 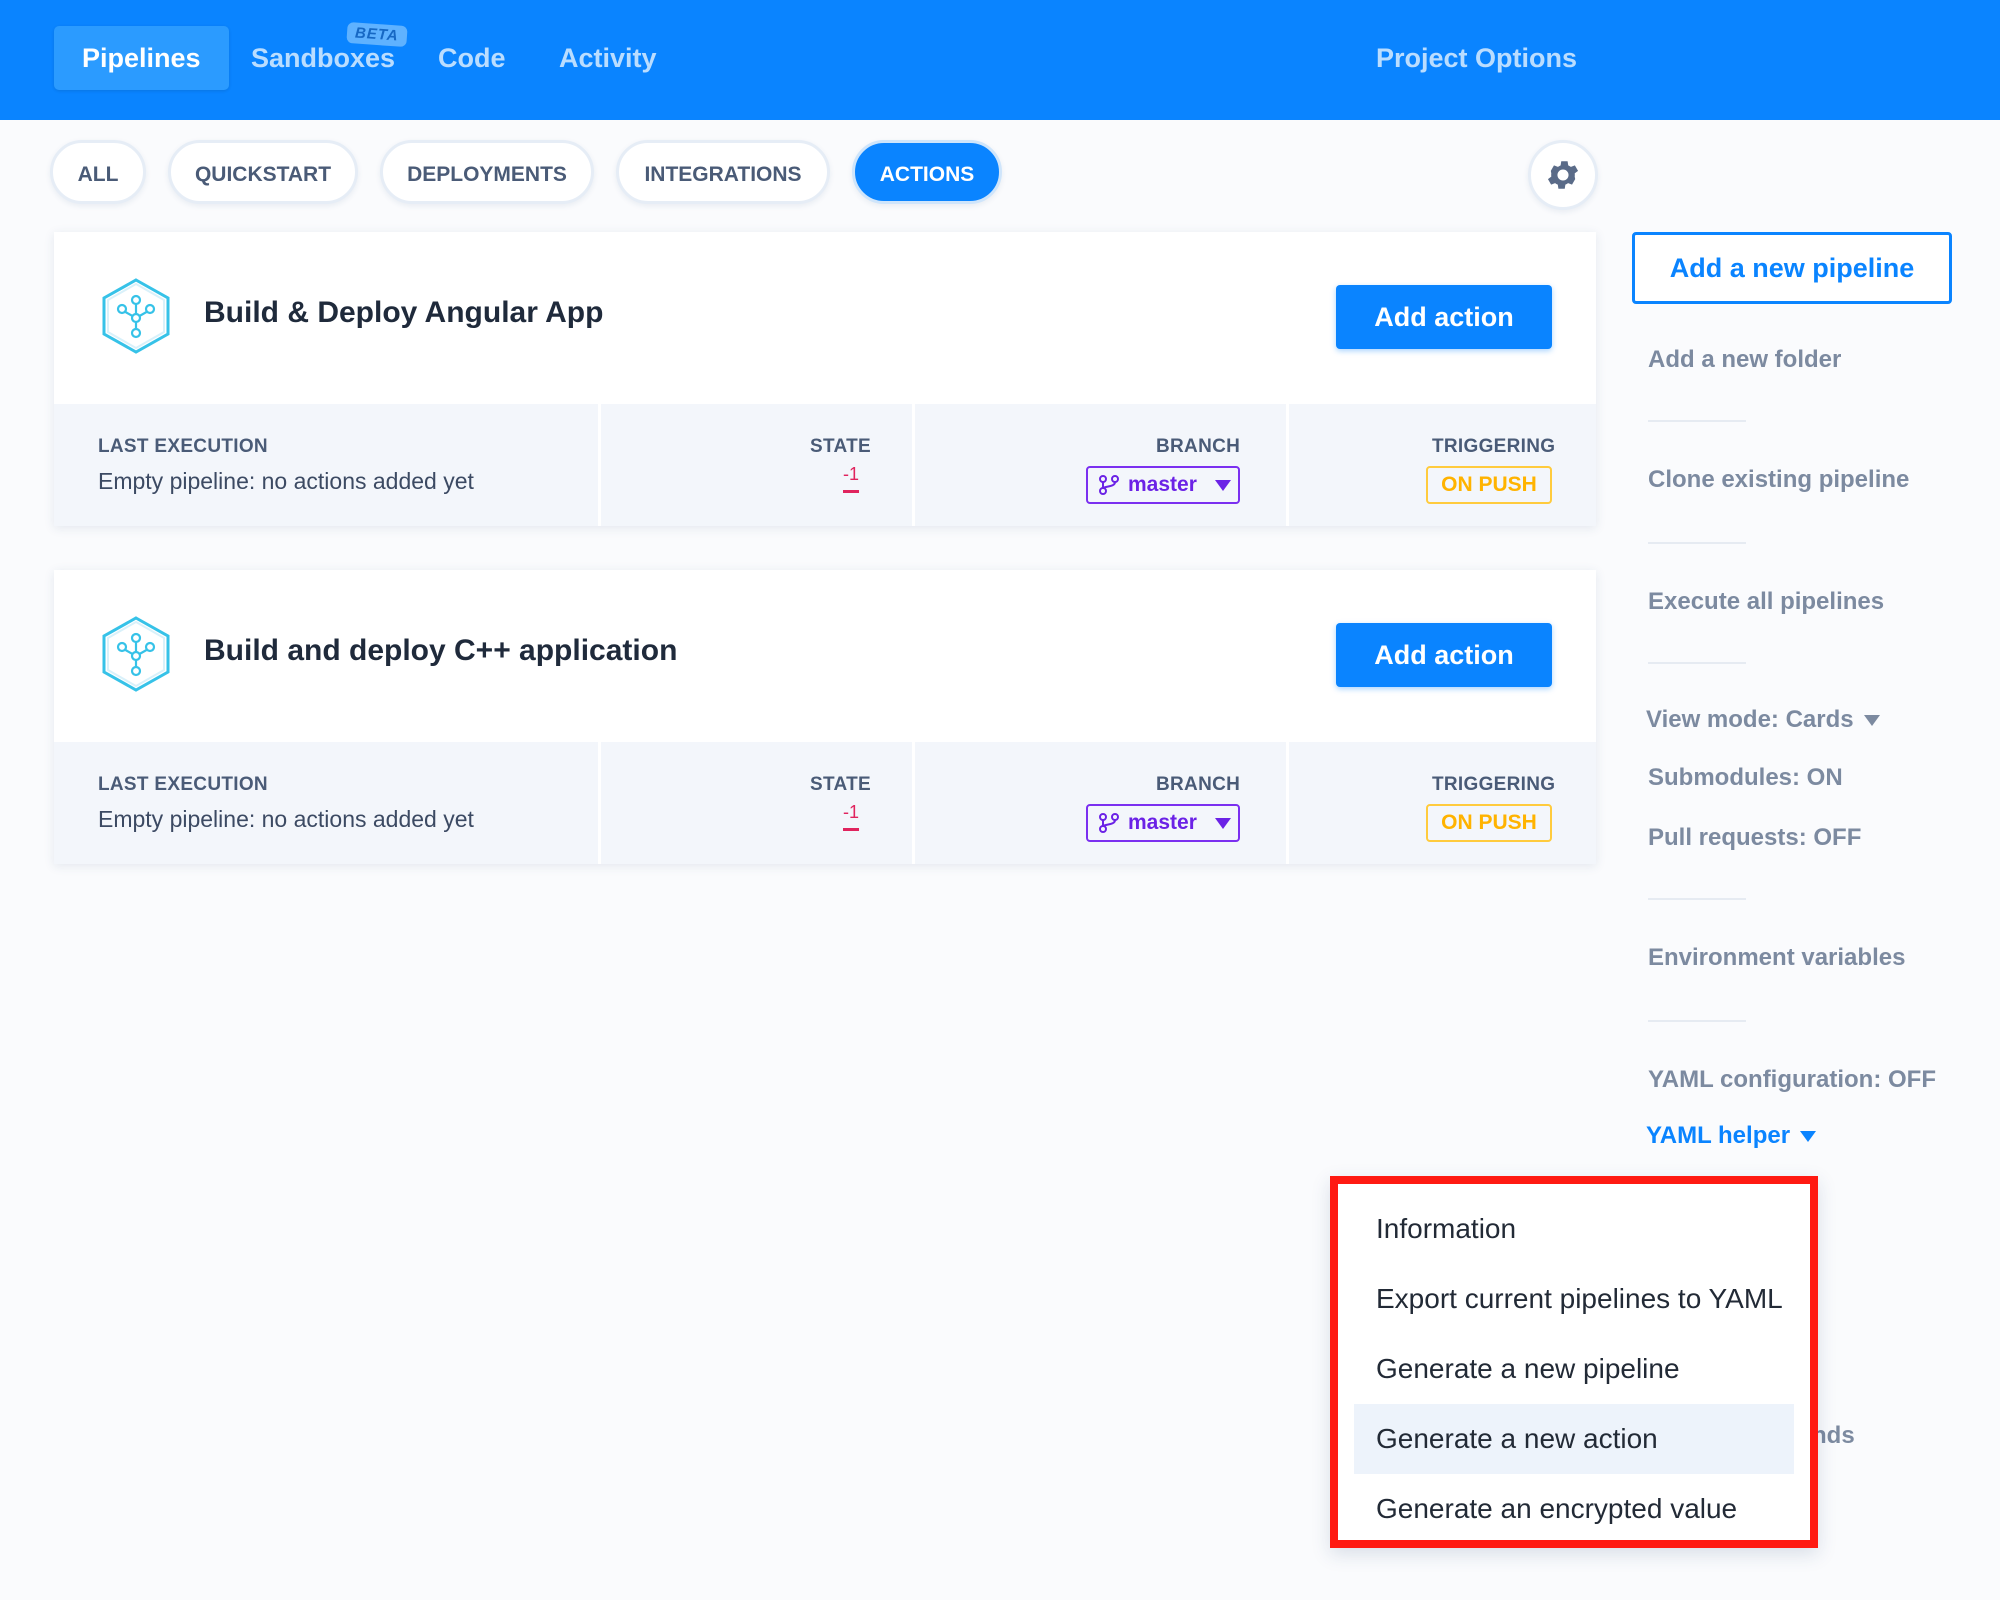 I want to click on beta-badge: BETA, so click(x=377, y=34).